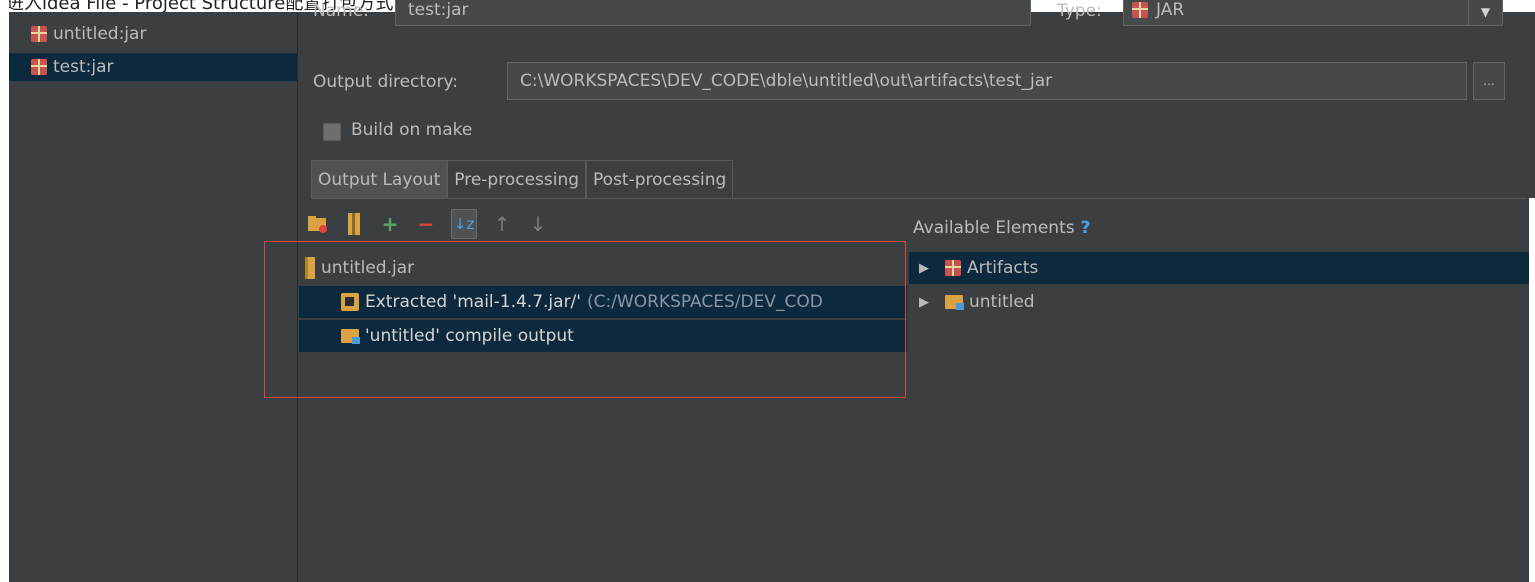  I want to click on remove-icon: −, so click(426, 224).